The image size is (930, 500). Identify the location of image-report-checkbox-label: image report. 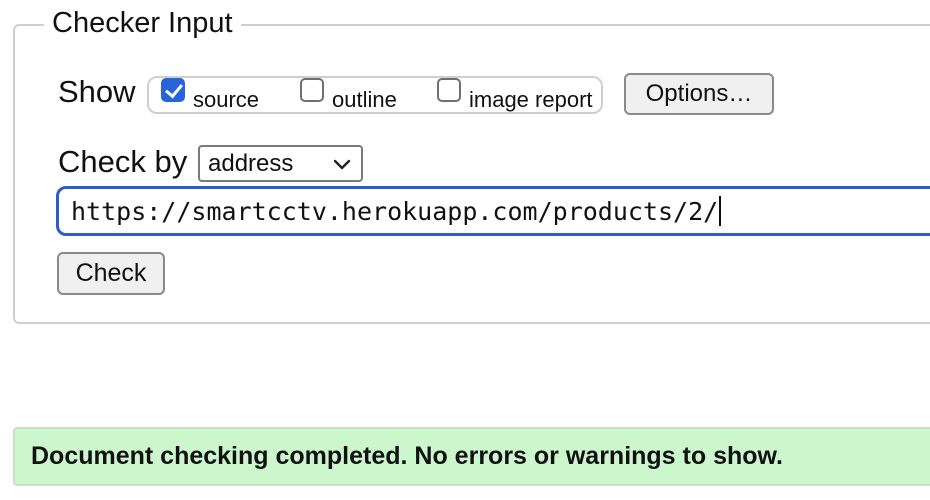
(531, 99).